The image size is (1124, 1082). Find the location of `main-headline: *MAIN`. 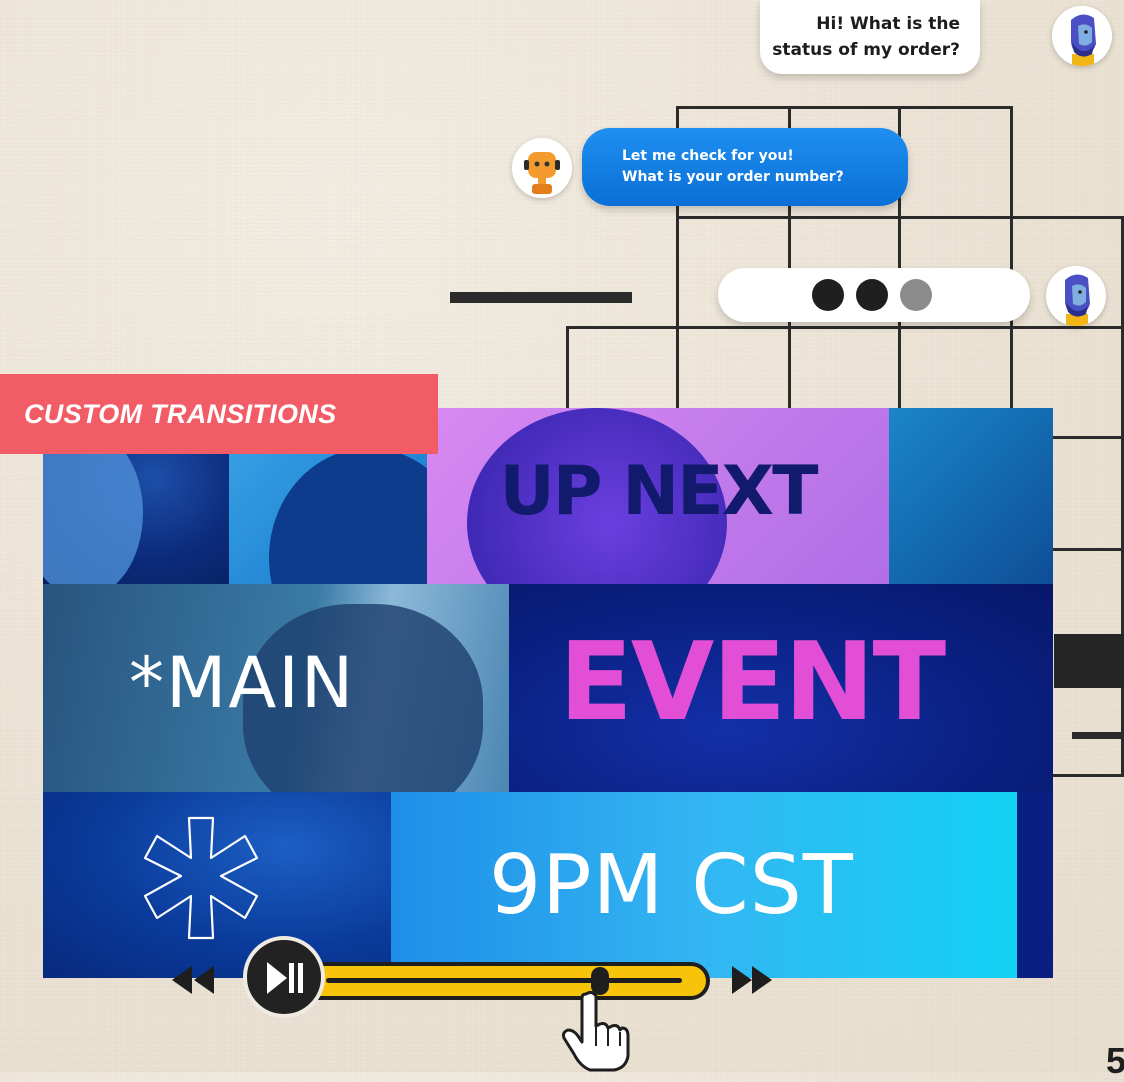

main-headline: *MAIN is located at coordinates (242, 683).